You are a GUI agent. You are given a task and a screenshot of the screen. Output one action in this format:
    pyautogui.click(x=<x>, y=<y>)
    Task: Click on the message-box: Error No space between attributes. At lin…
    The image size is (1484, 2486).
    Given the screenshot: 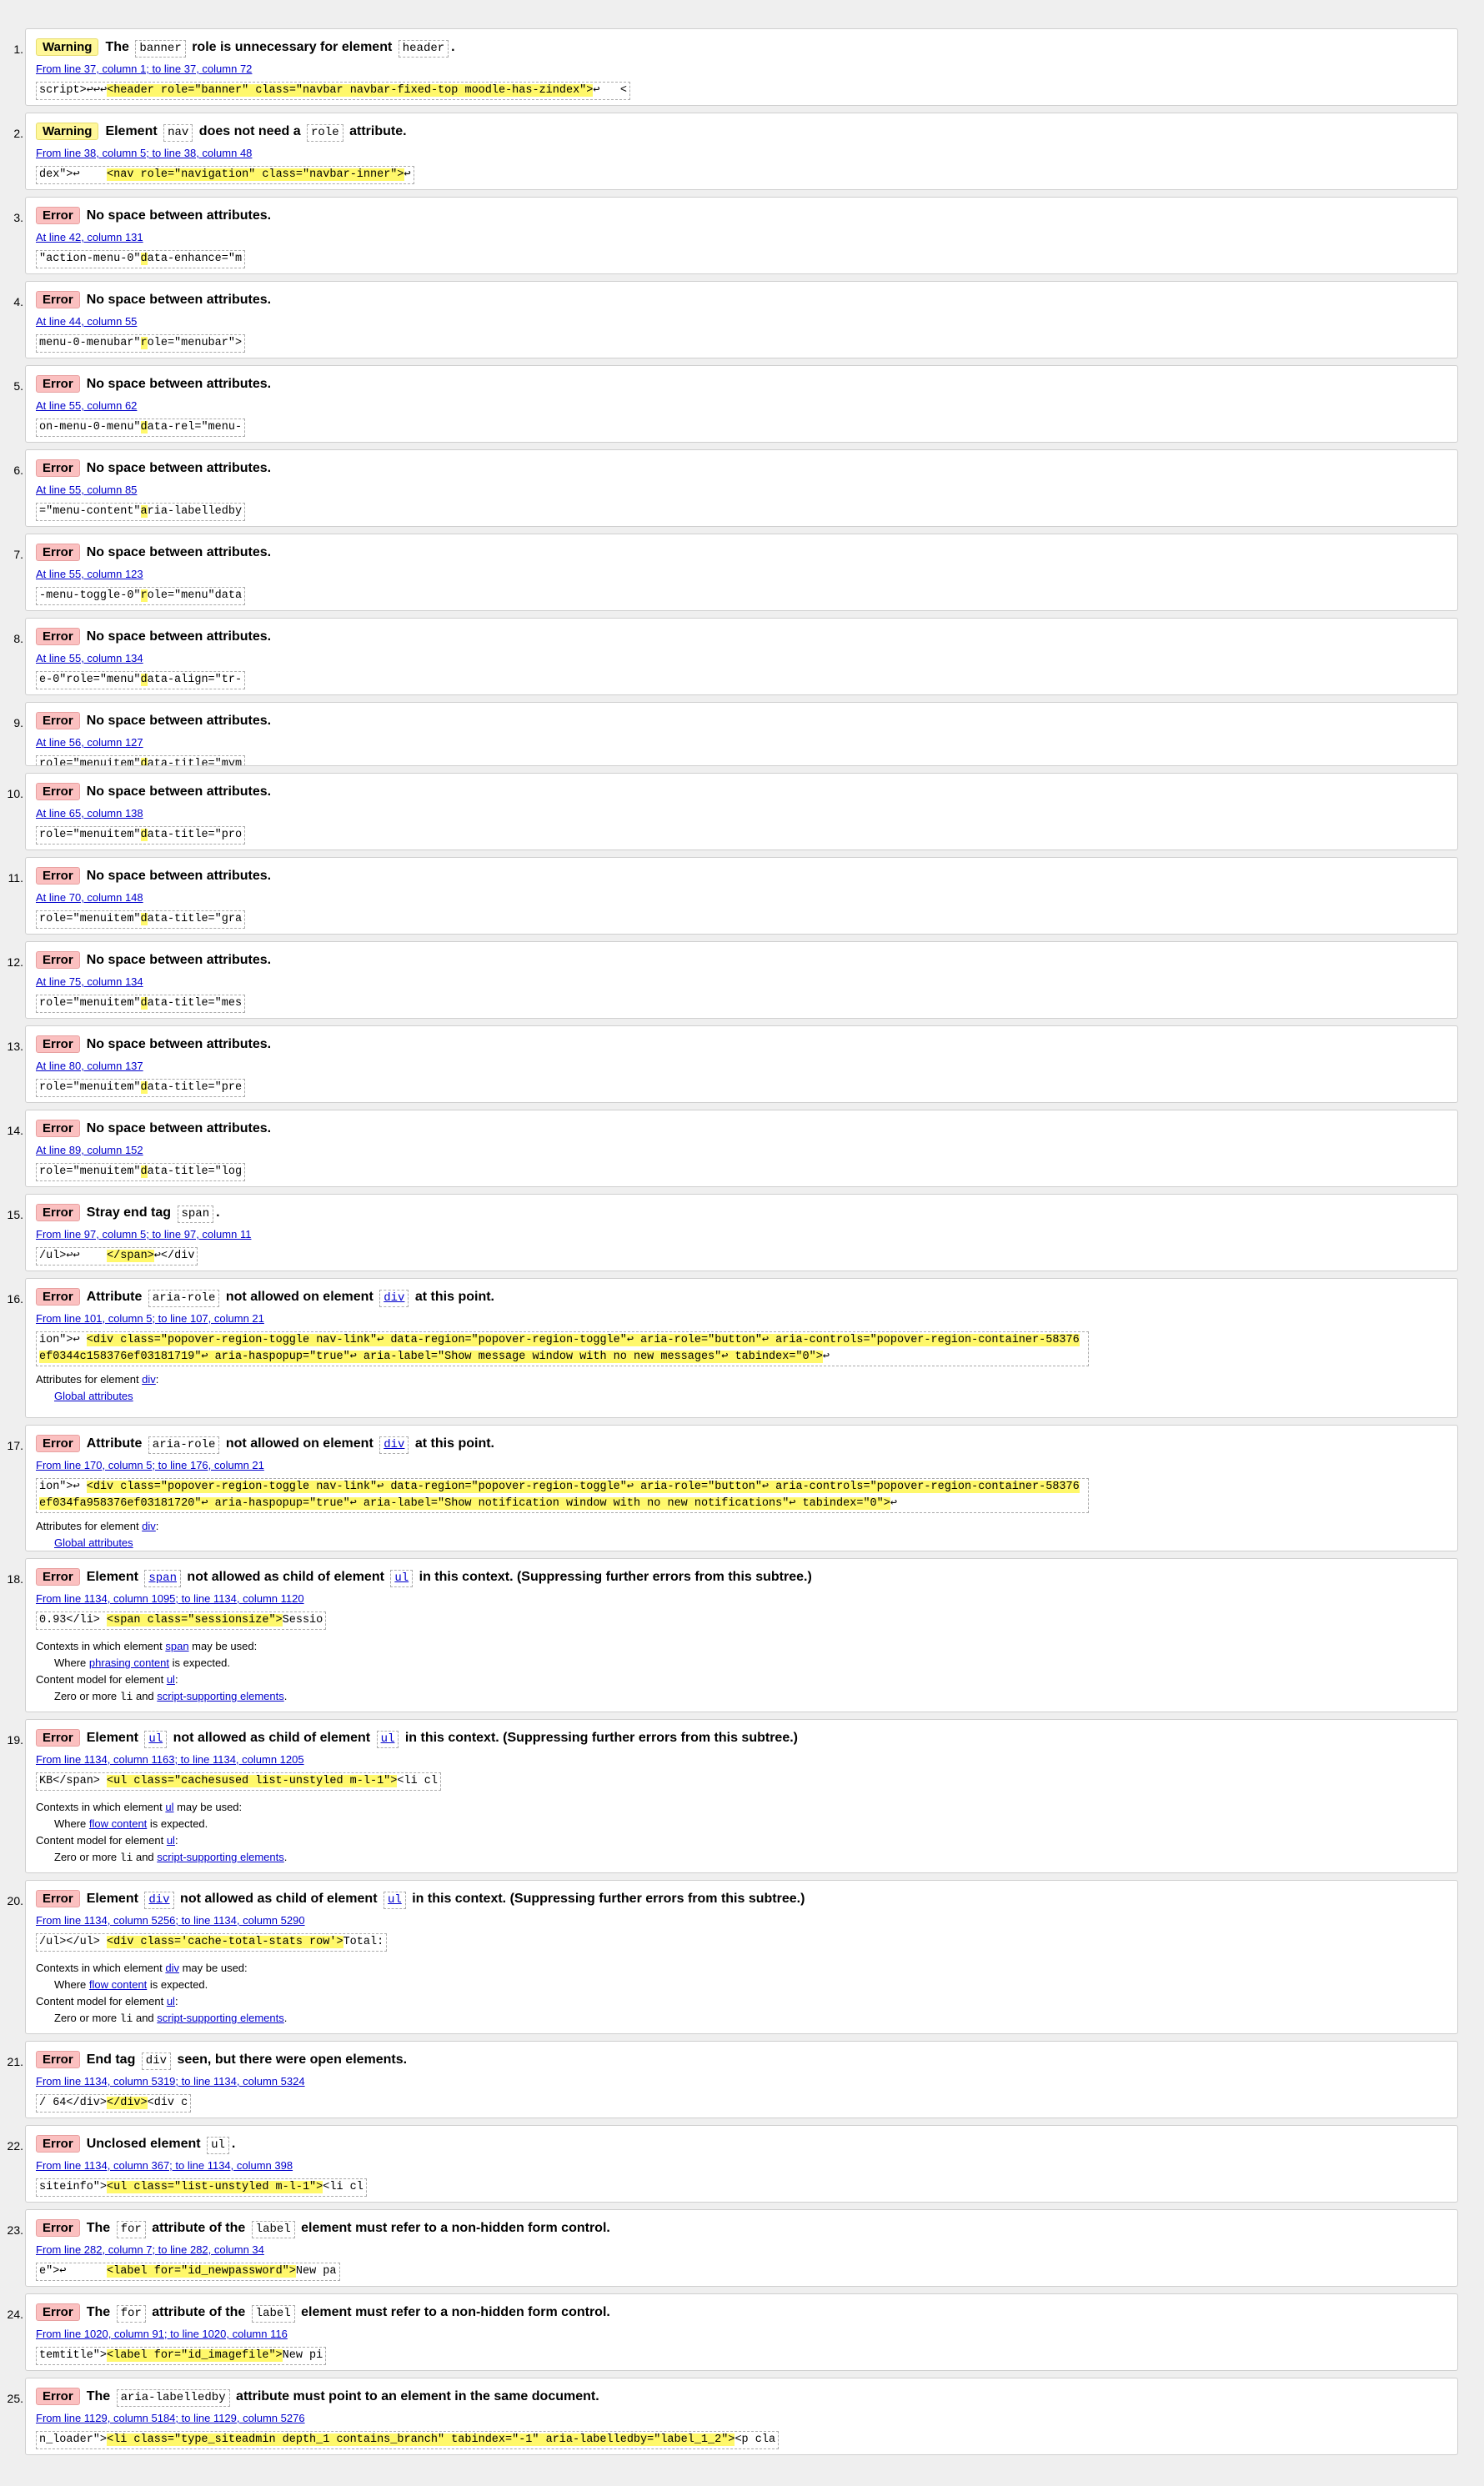 What is the action you would take?
    pyautogui.click(x=741, y=1064)
    